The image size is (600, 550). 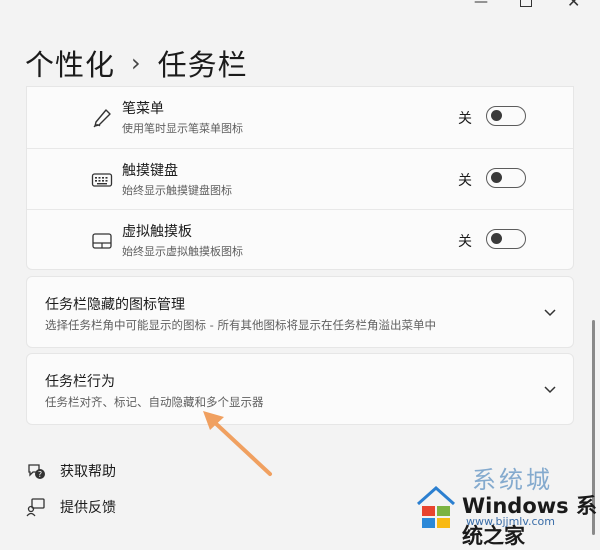 What do you see at coordinates (510, 521) in the screenshot?
I see `watermark-url: www.bjjmlv.com` at bounding box center [510, 521].